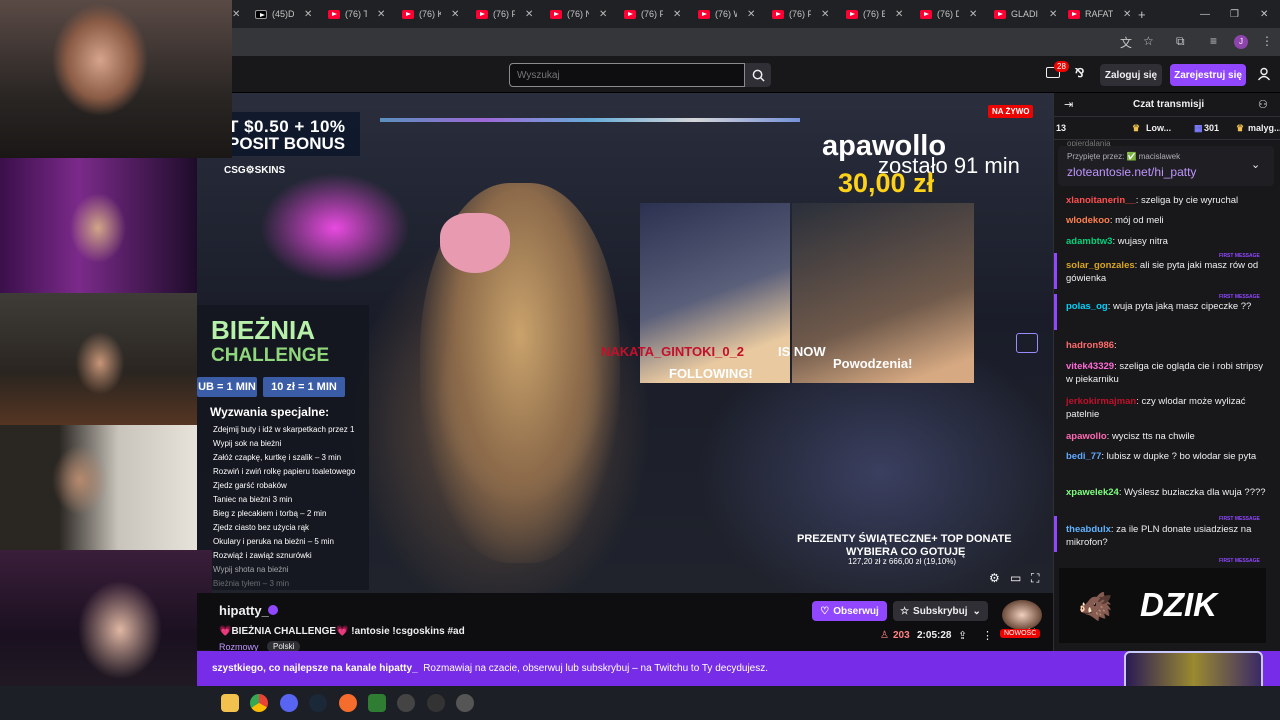  I want to click on discord-icon, so click(289, 703).